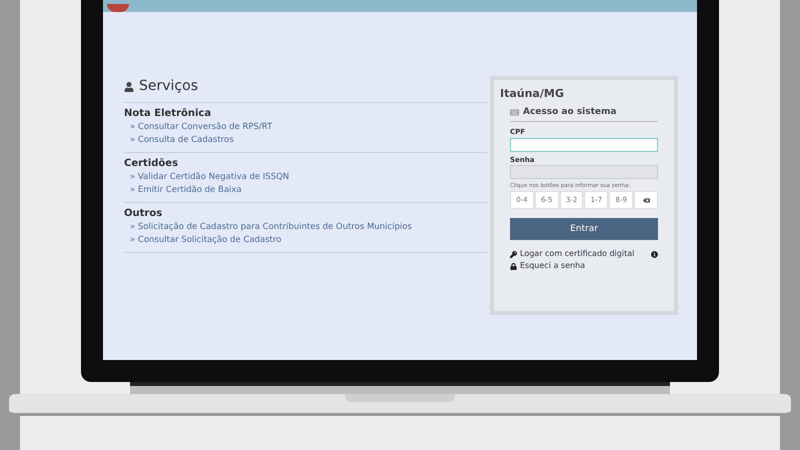  I want to click on user-icon, so click(129, 87).